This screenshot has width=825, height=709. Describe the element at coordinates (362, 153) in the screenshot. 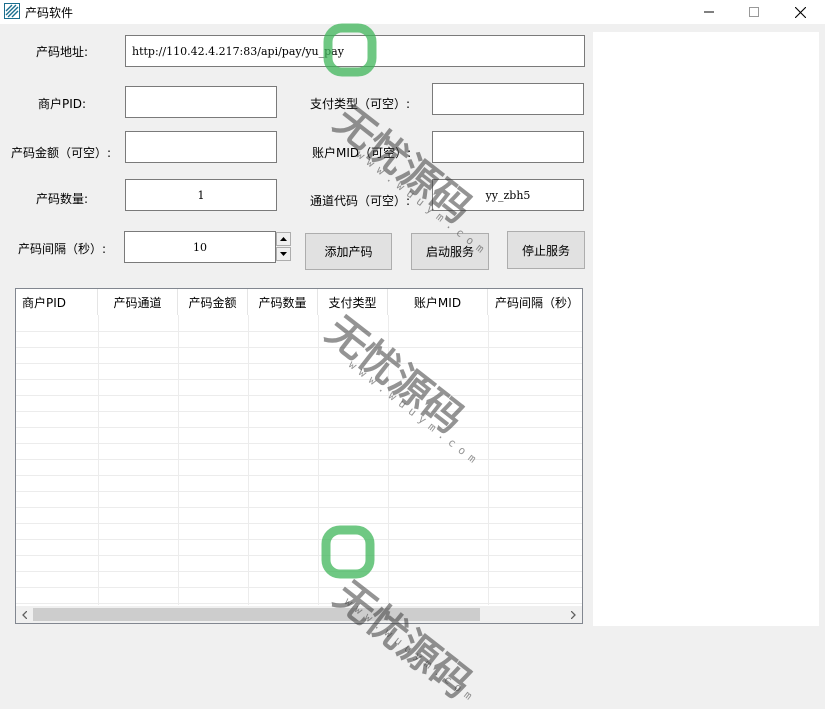

I see `mid-label: 账户MID（可空）:` at that location.